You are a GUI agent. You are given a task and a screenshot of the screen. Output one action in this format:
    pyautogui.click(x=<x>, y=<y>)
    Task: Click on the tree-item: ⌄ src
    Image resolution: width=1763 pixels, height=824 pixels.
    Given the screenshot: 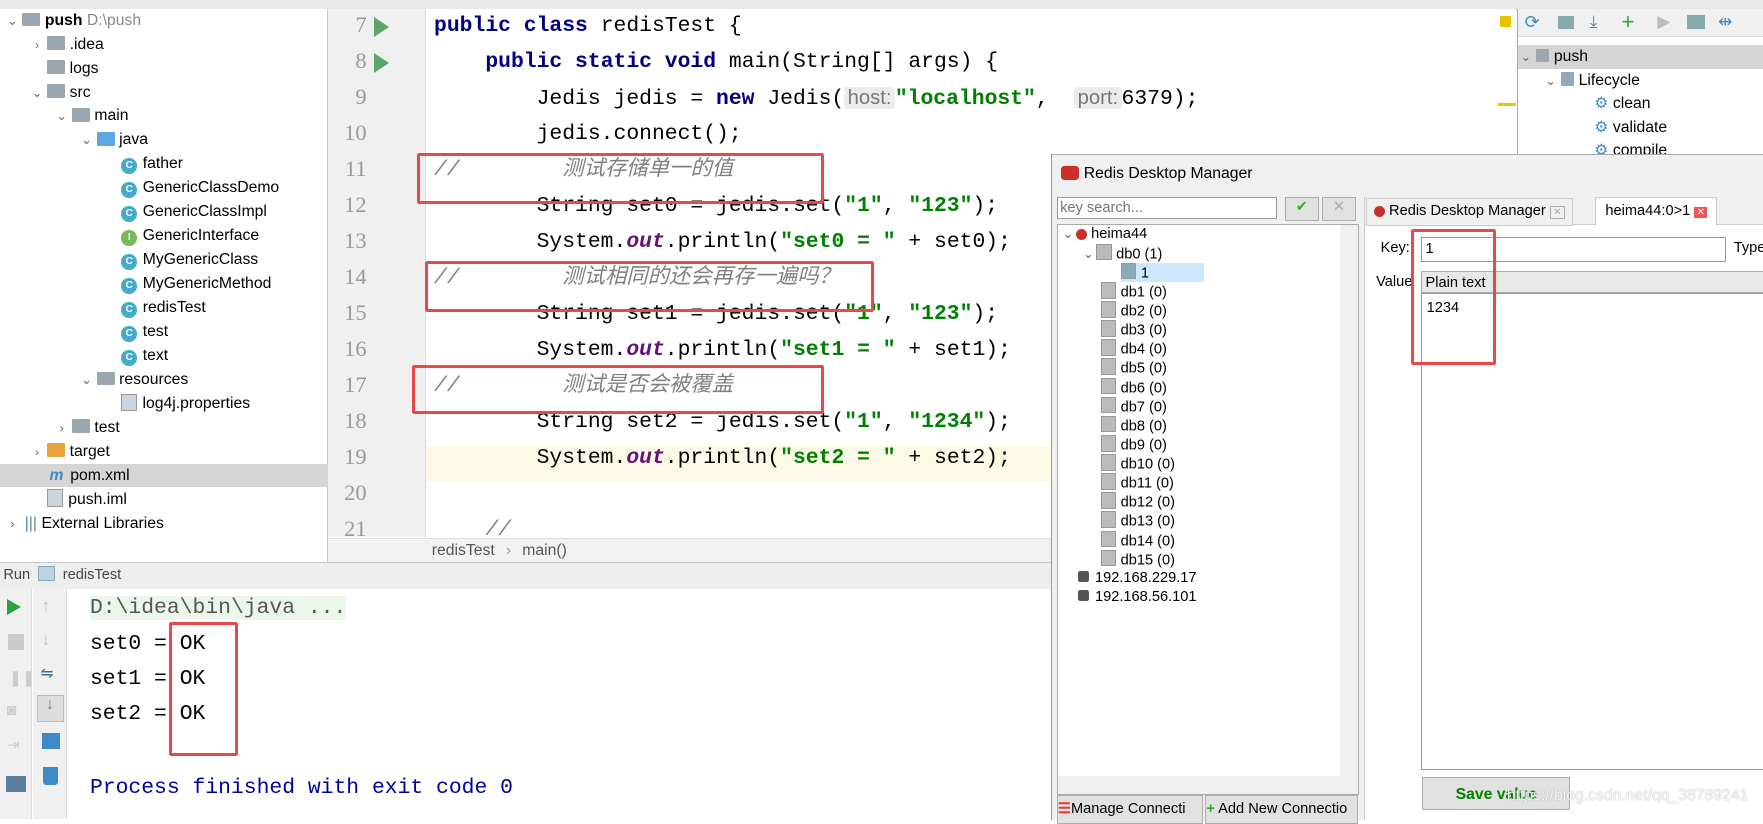 What is the action you would take?
    pyautogui.click(x=60, y=93)
    